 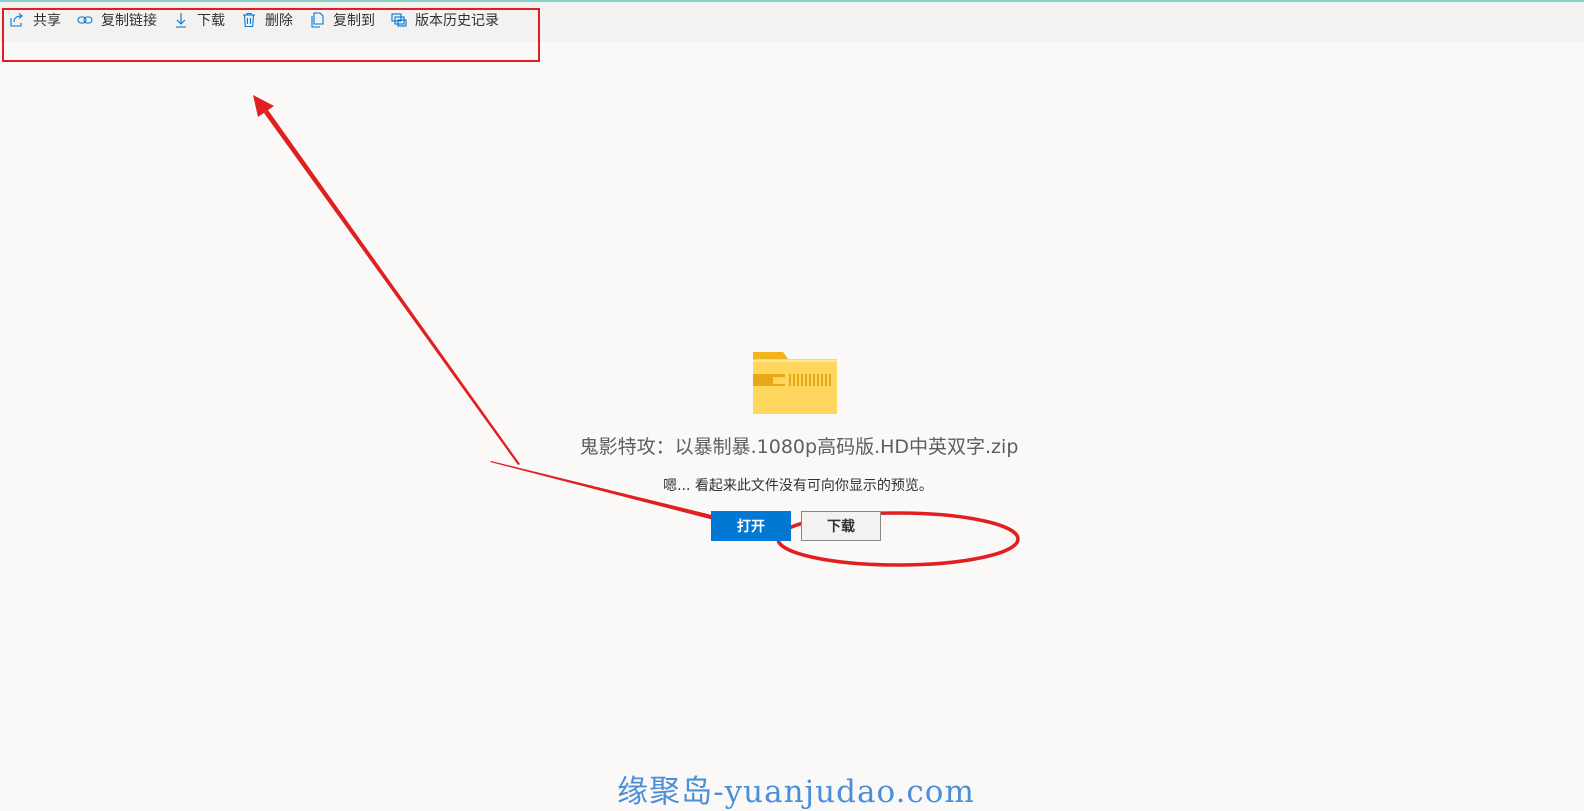 What do you see at coordinates (399, 20) in the screenshot?
I see `version-history-icon` at bounding box center [399, 20].